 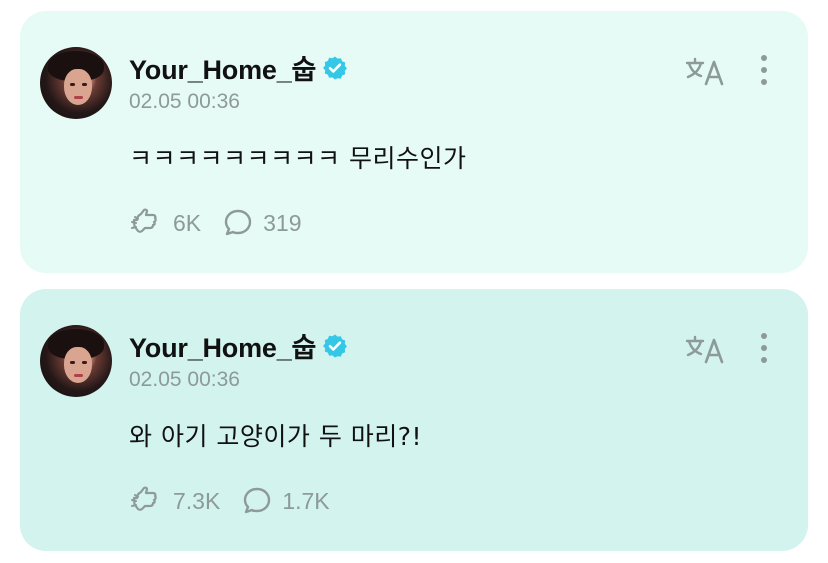 What do you see at coordinates (165, 223) in the screenshot?
I see `reaction-stat: 6K` at bounding box center [165, 223].